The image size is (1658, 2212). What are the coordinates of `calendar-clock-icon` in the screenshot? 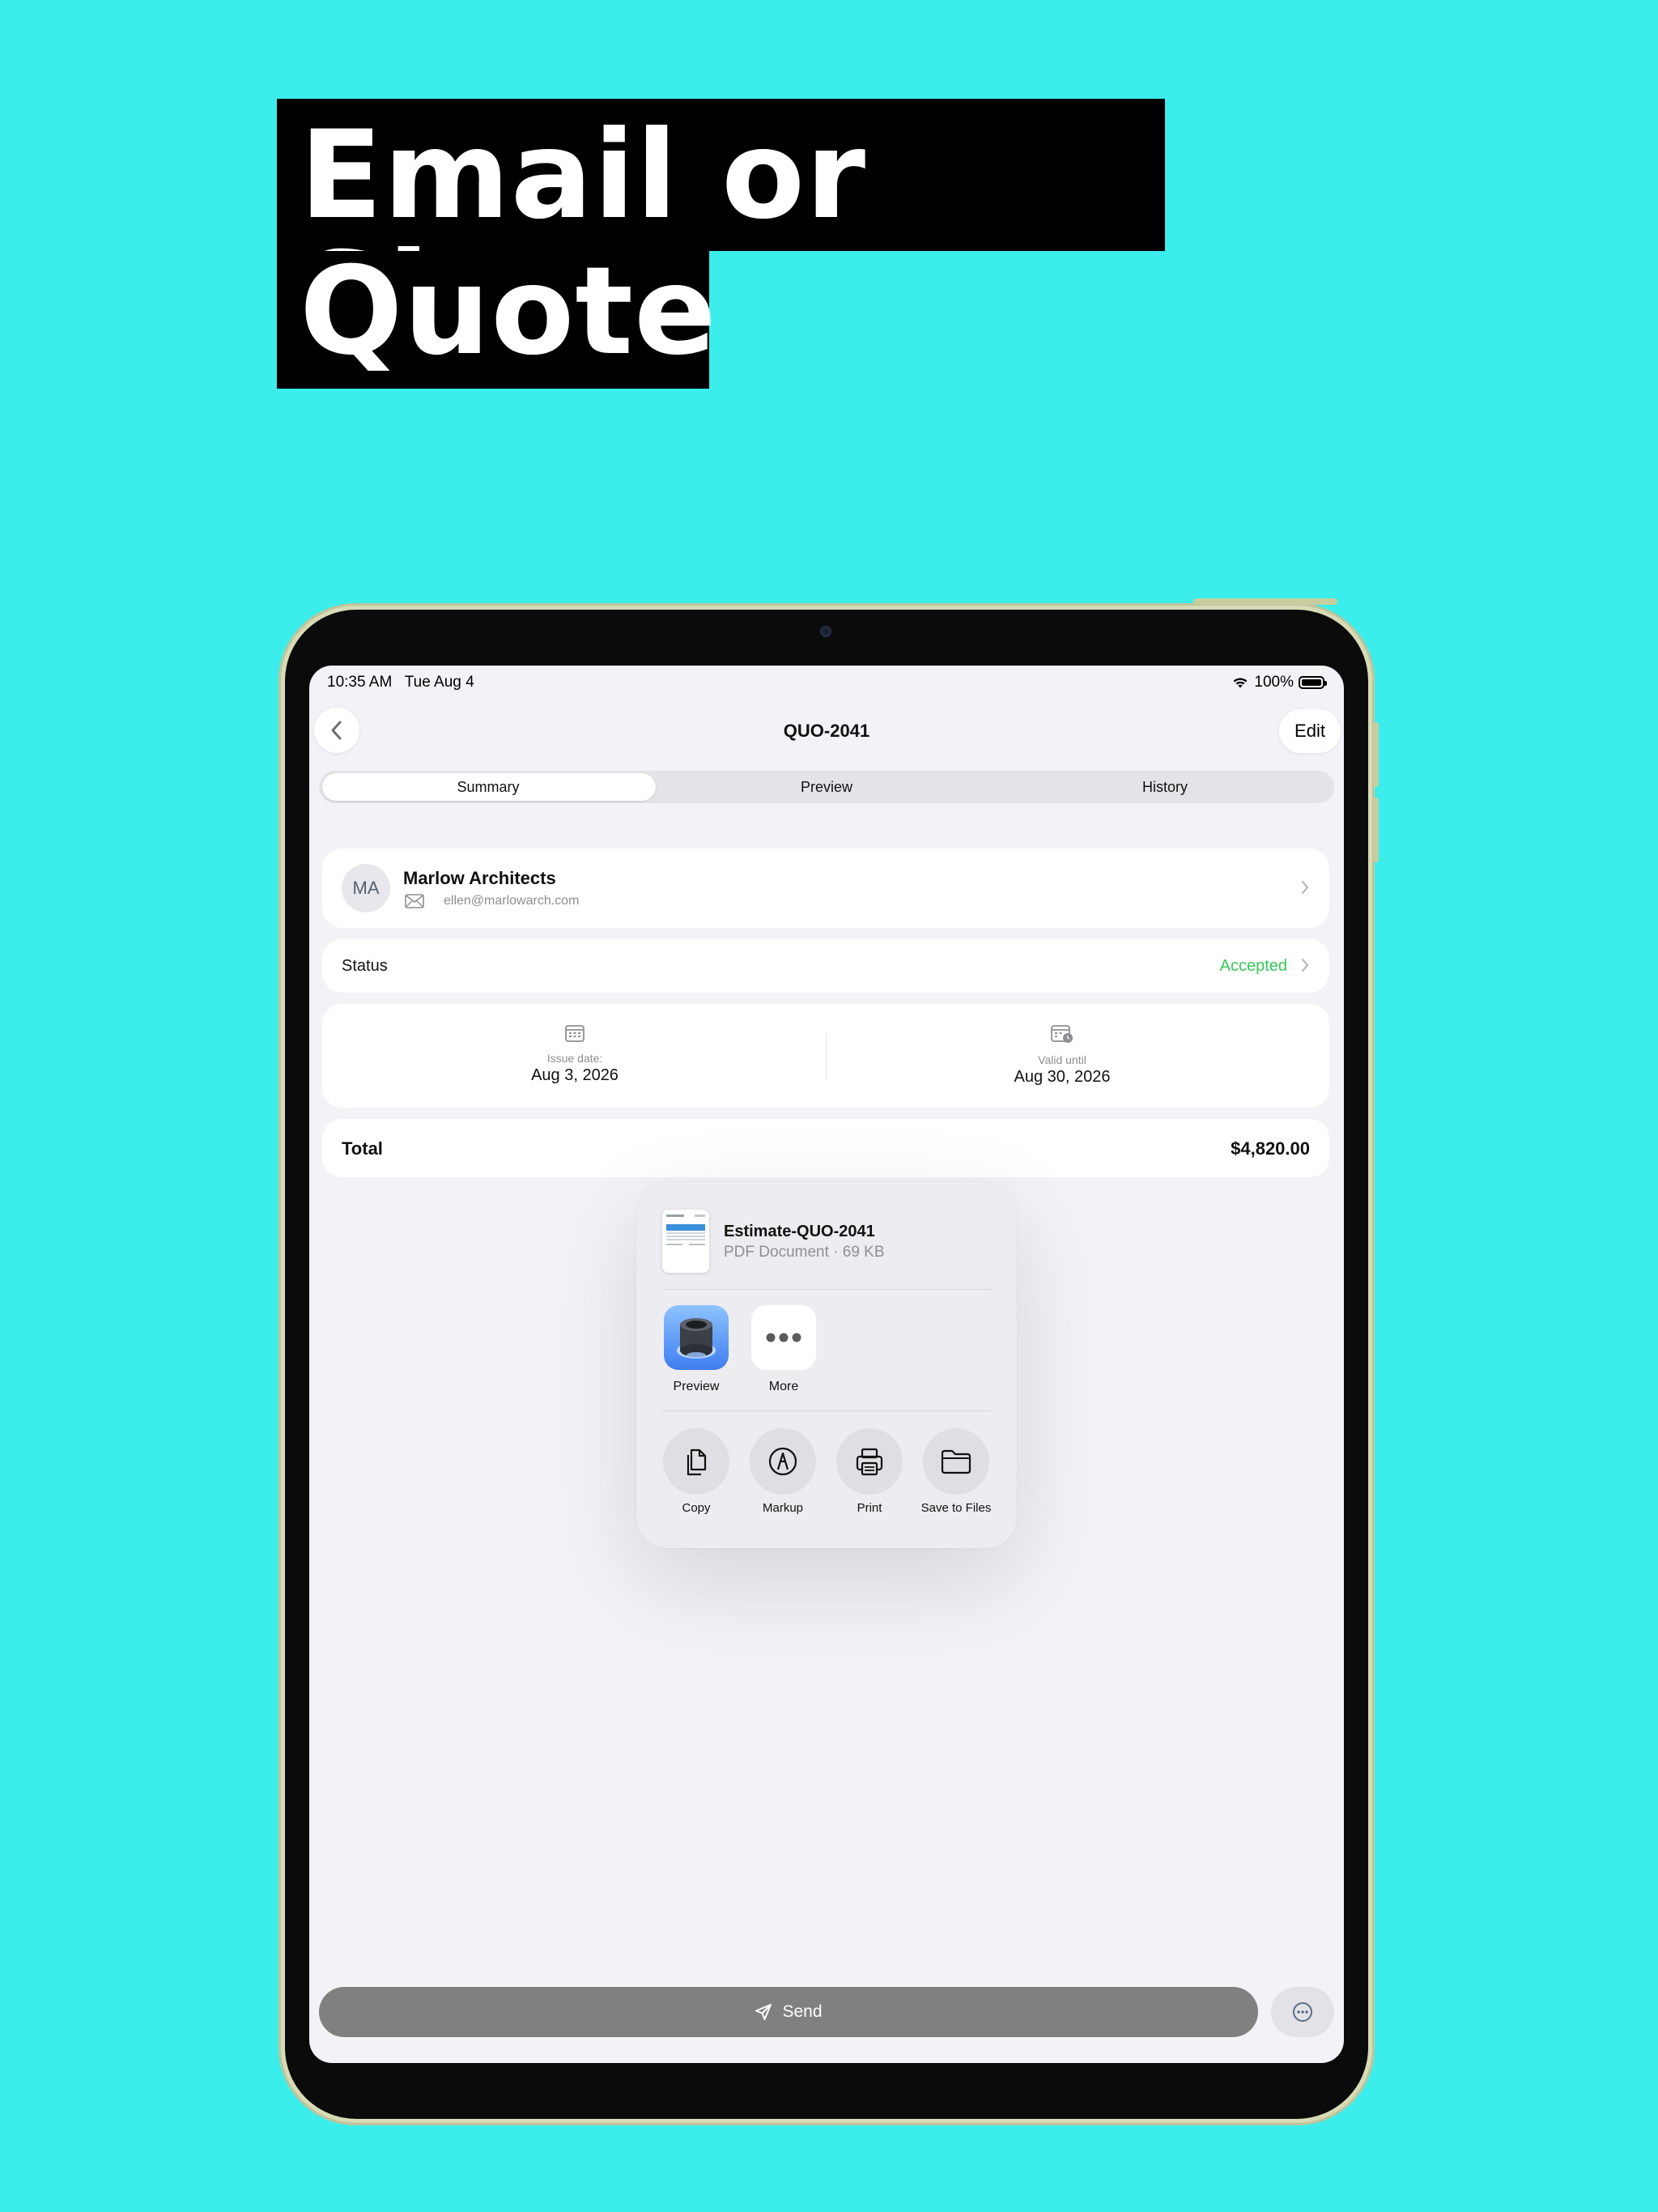 It's located at (1062, 1034).